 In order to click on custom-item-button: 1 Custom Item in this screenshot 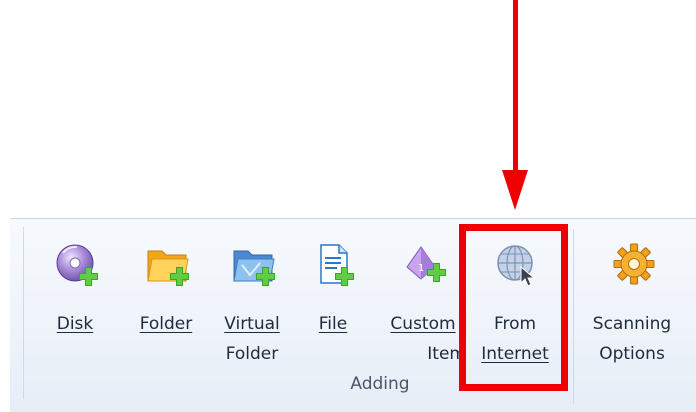, I will do `click(423, 308)`.